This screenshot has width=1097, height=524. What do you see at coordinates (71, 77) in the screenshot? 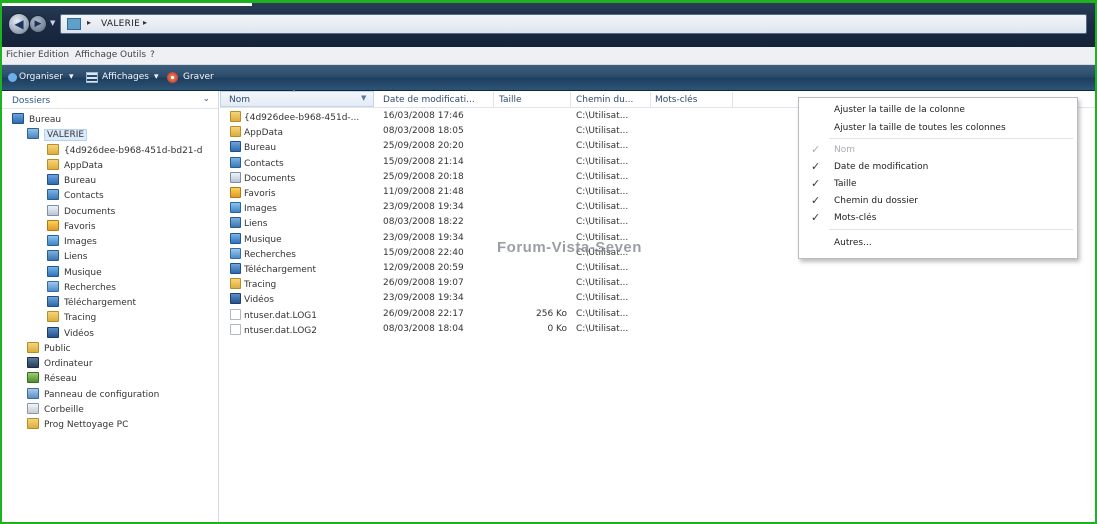
I see `organiser-dropdown: ▾` at bounding box center [71, 77].